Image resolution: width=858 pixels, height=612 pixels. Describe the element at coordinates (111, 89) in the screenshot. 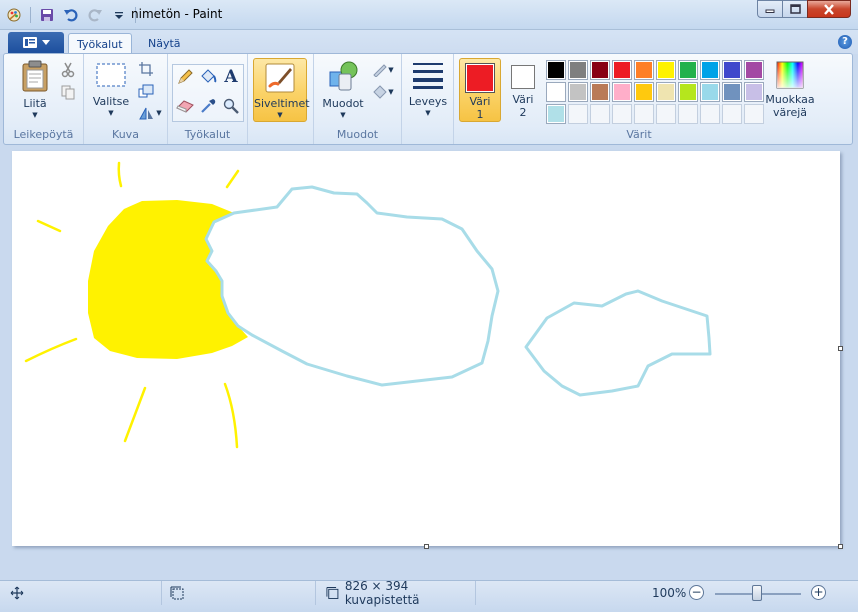

I see `select-button: Valitse ▼` at that location.